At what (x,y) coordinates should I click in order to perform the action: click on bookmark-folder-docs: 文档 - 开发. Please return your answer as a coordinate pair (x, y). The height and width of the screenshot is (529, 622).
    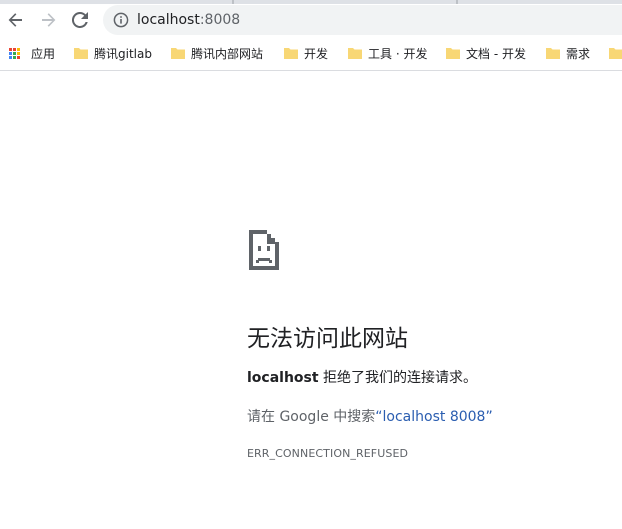
    Looking at the image, I should click on (486, 53).